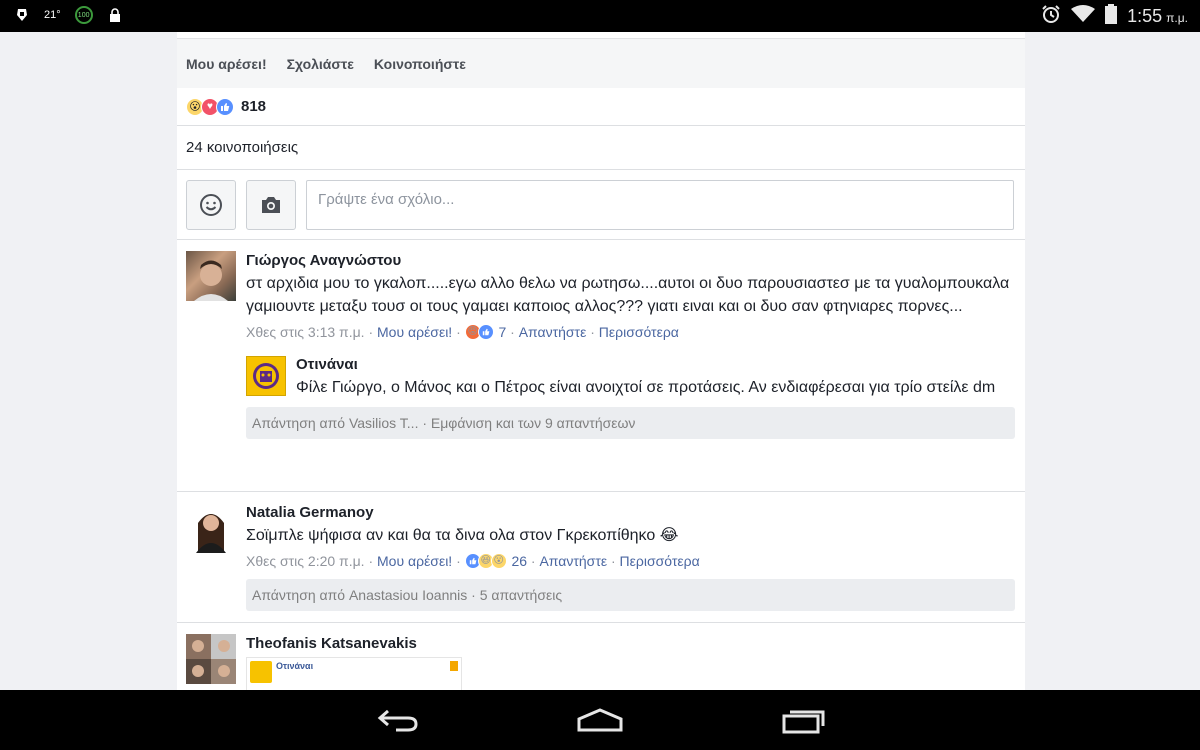  I want to click on comment-author: Γιώργος Αναγνώστου, so click(630, 261).